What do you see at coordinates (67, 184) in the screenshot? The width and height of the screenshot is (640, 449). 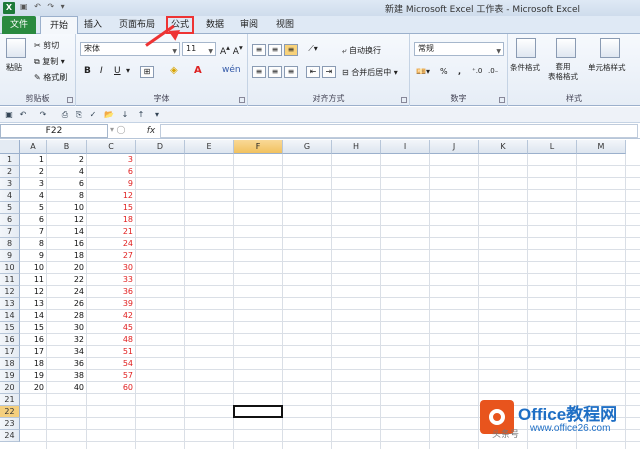 I see `cell-b3: 6` at bounding box center [67, 184].